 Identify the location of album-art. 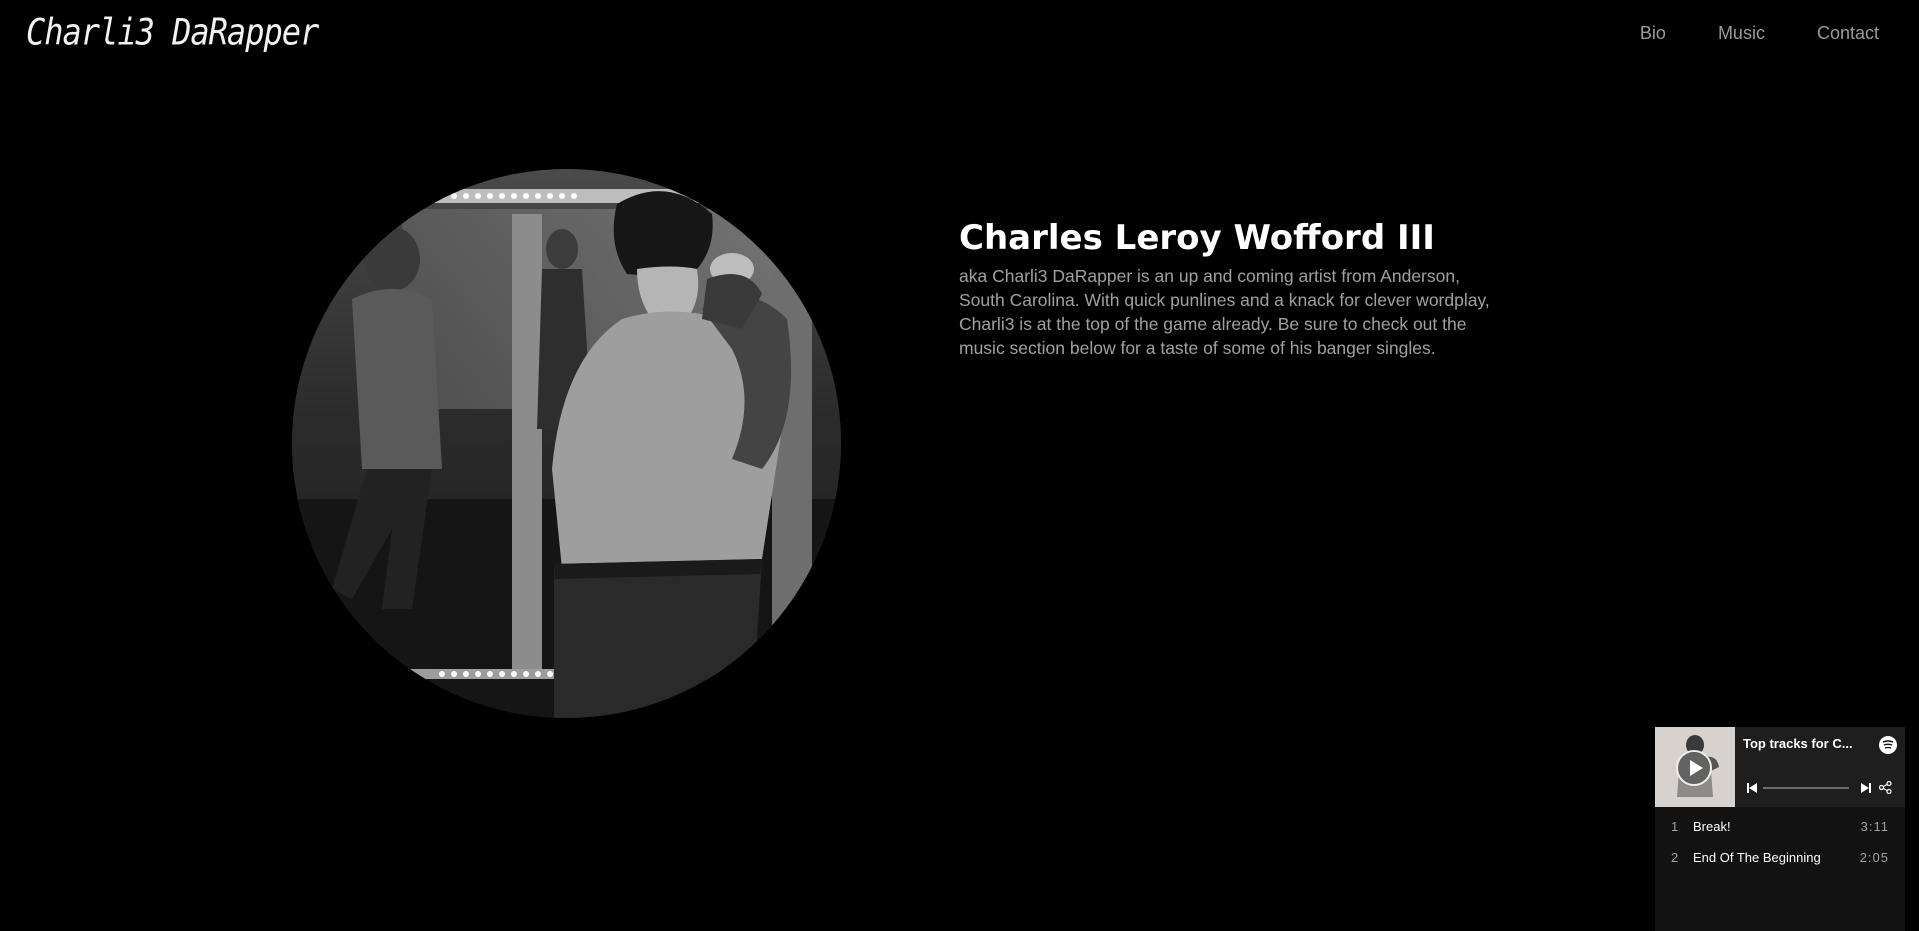
(1695, 767).